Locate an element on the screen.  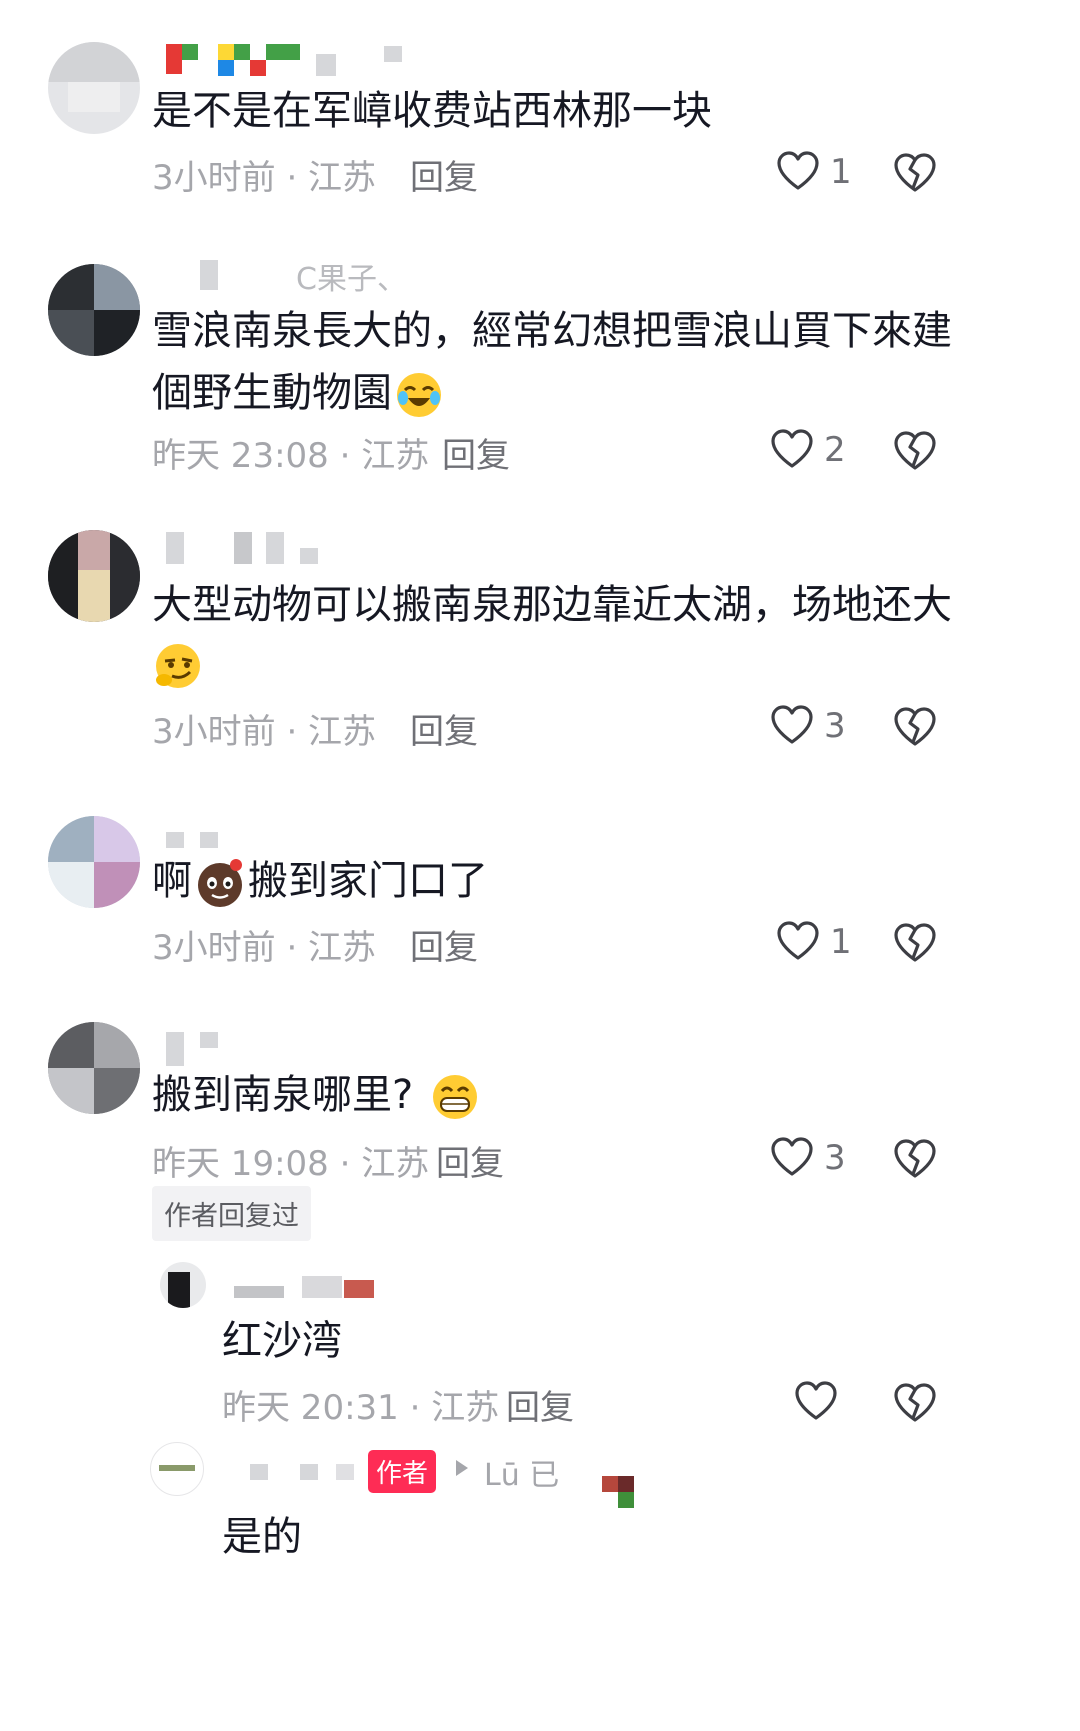
reply-text: 是的 is located at coordinates (262, 1537).